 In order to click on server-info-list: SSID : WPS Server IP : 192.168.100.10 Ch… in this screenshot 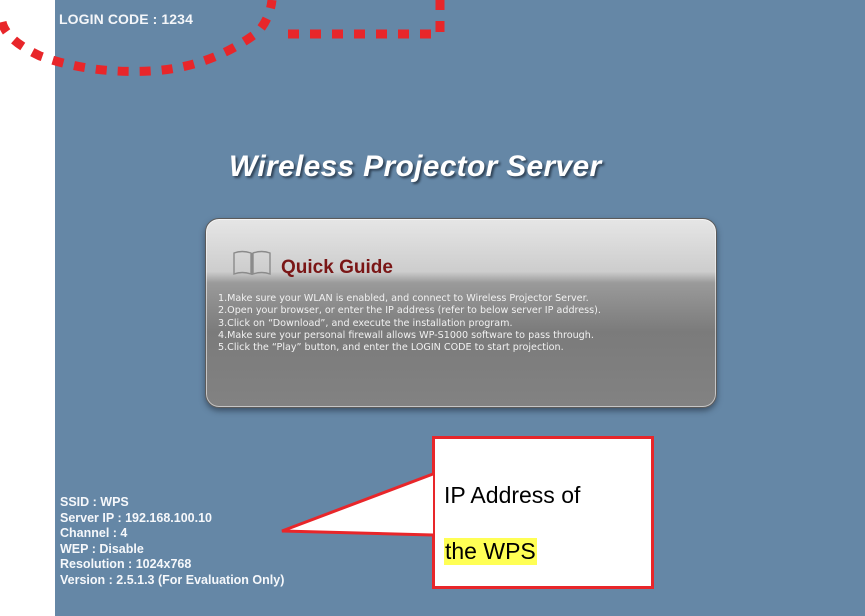, I will do `click(172, 542)`.